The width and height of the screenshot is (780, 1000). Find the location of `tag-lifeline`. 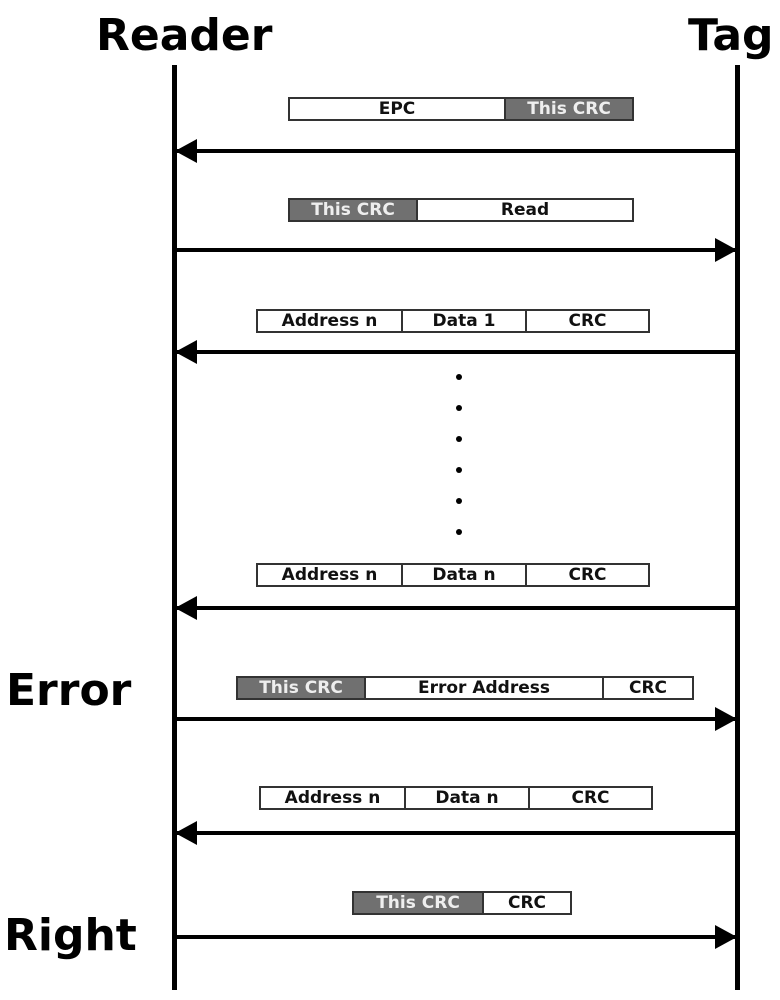

tag-lifeline is located at coordinates (737, 527).